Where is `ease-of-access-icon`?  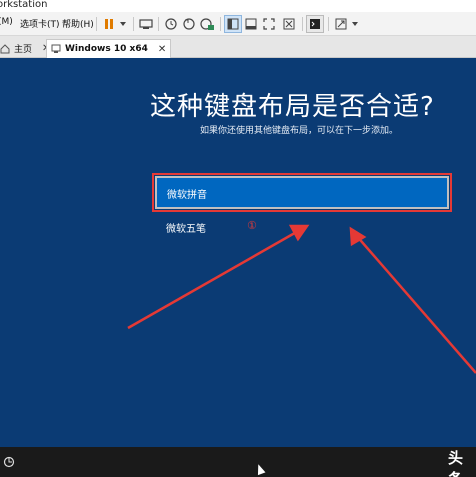 ease-of-access-icon is located at coordinates (9, 462).